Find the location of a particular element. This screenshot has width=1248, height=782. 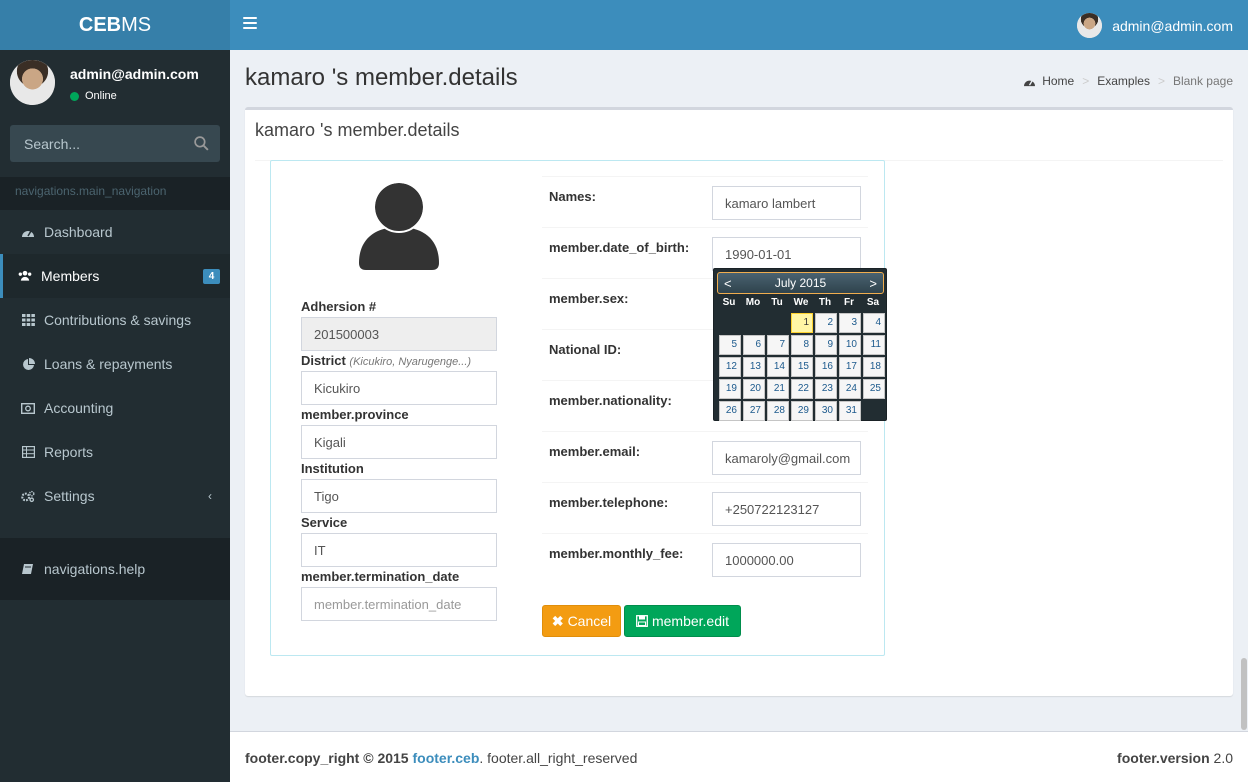

calendar-day: 6 is located at coordinates (754, 345).